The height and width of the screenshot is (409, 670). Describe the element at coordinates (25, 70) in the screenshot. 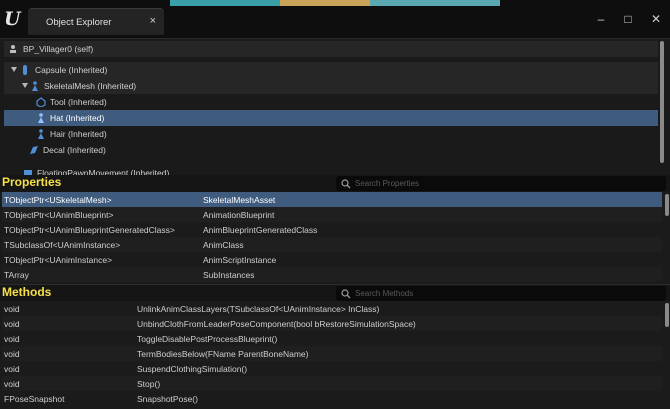

I see `capsule-component-icon` at that location.